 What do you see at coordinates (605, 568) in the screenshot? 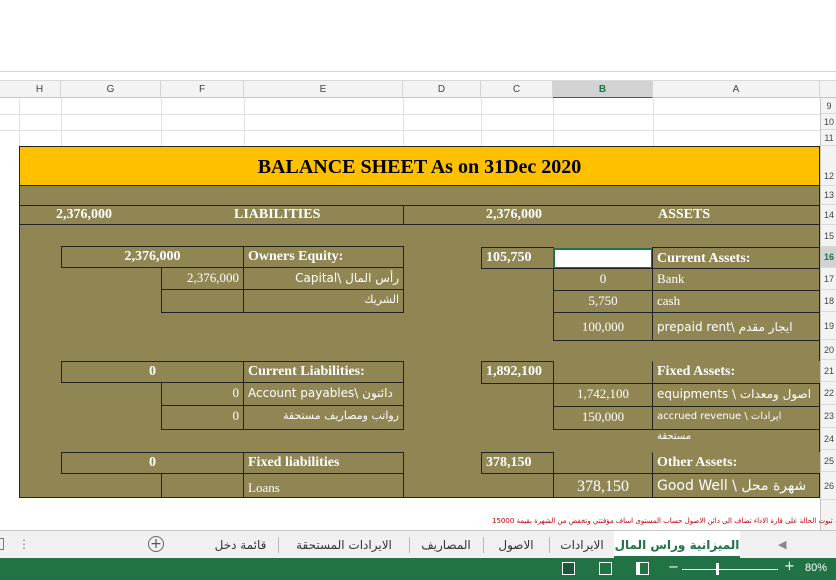
I see `page-layout-icon` at bounding box center [605, 568].